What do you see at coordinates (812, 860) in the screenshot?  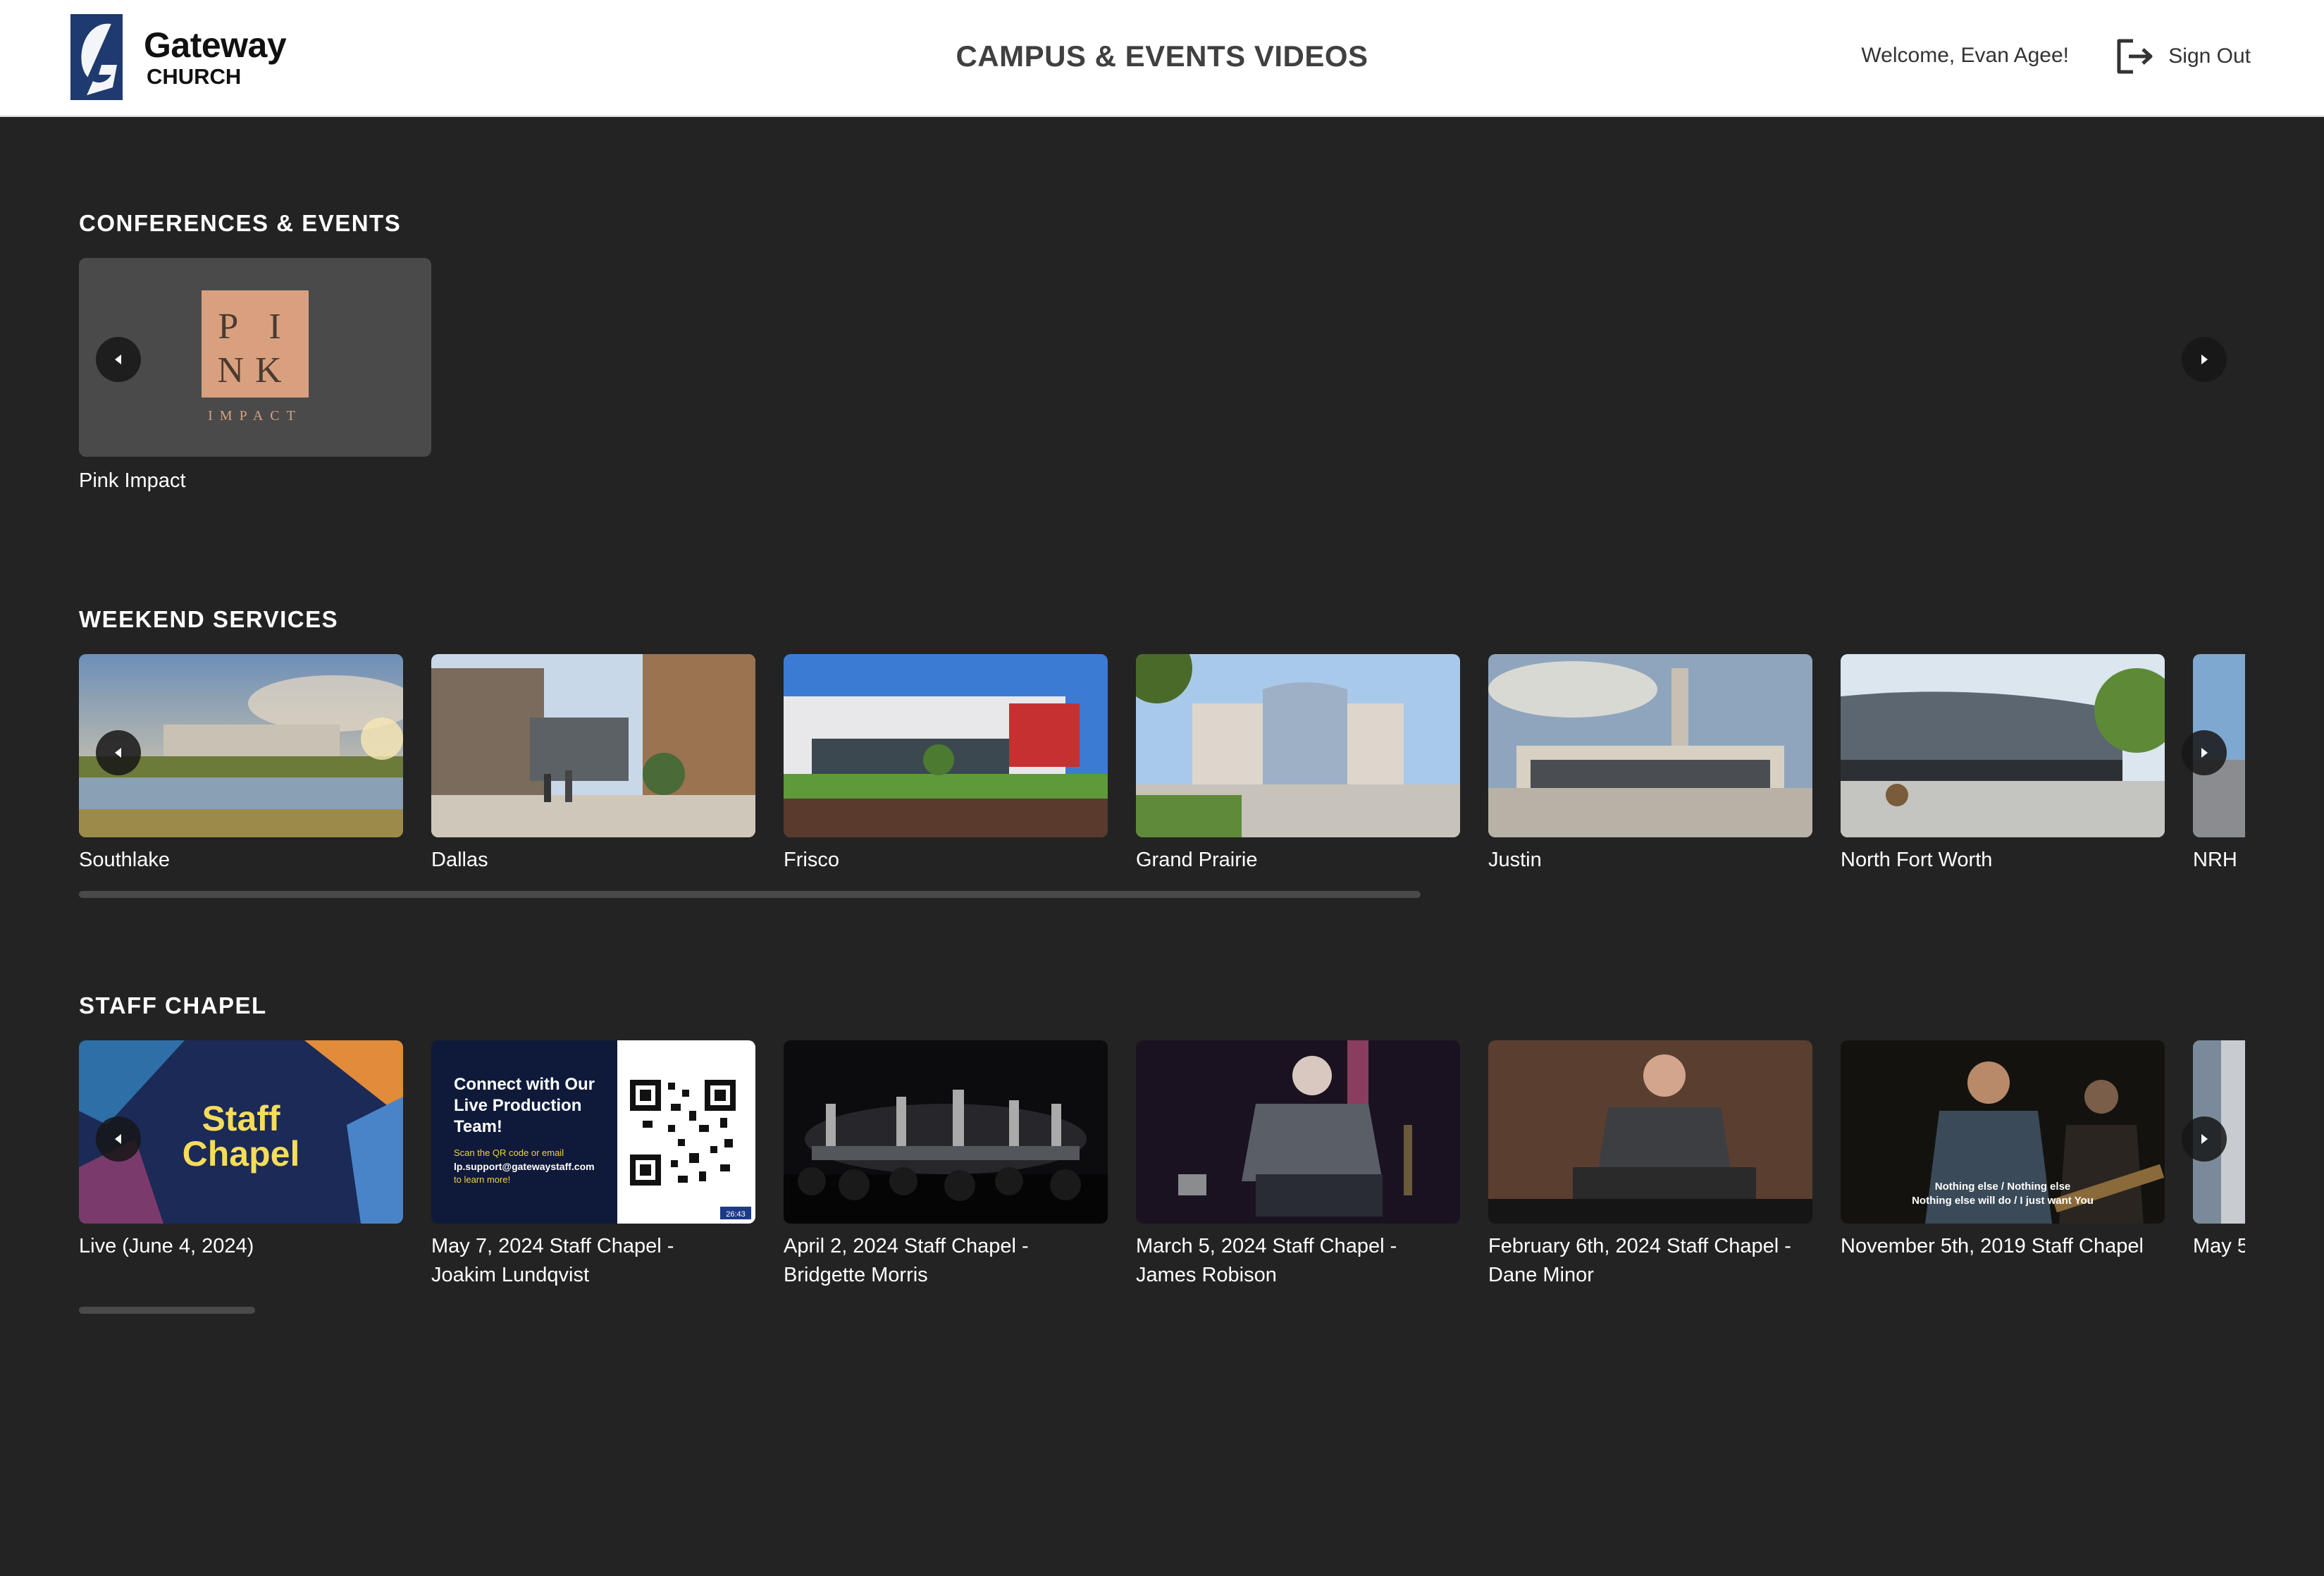 I see `card-label: Frisco` at bounding box center [812, 860].